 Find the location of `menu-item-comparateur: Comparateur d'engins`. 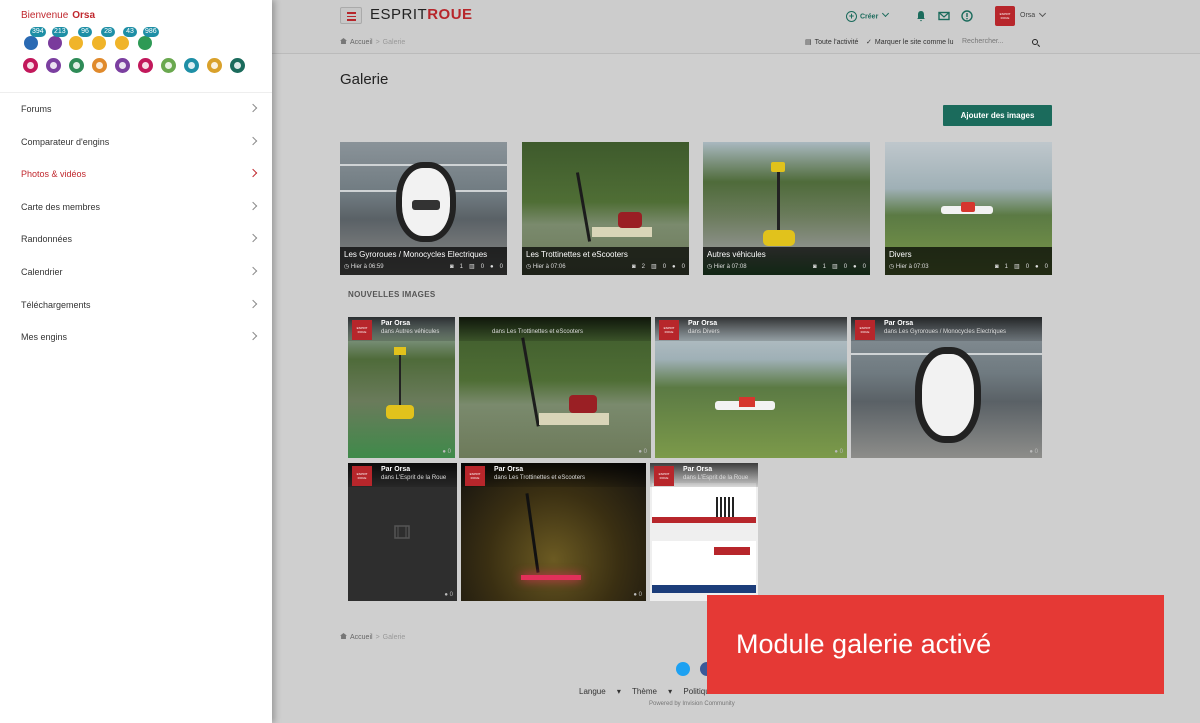

menu-item-comparateur: Comparateur d'engins is located at coordinates (136, 142).